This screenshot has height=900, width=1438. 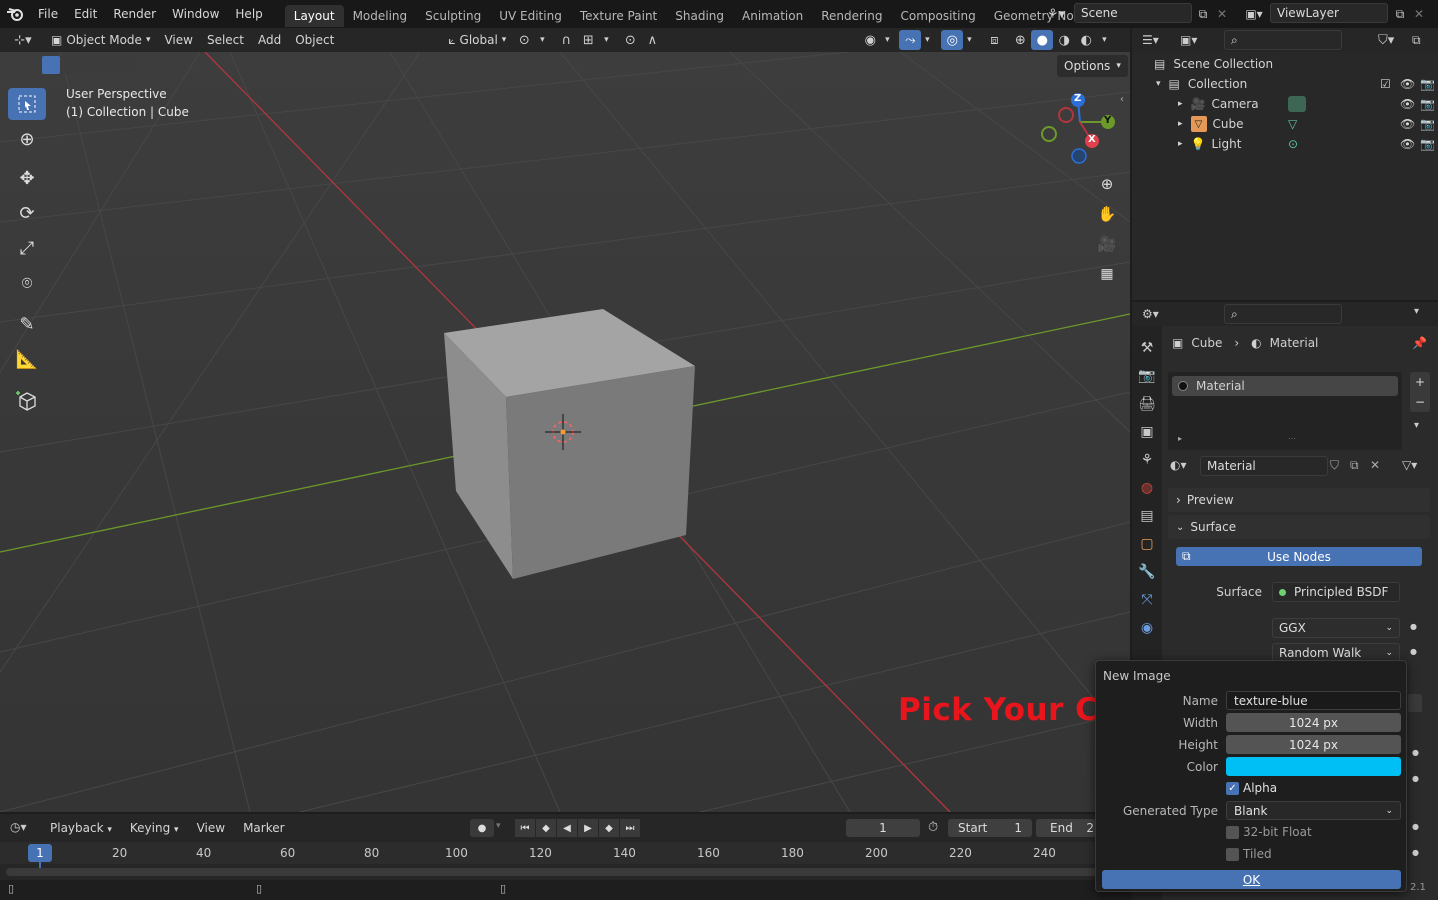 I want to click on new-collection-icon: ⧉, so click(x=1422, y=40).